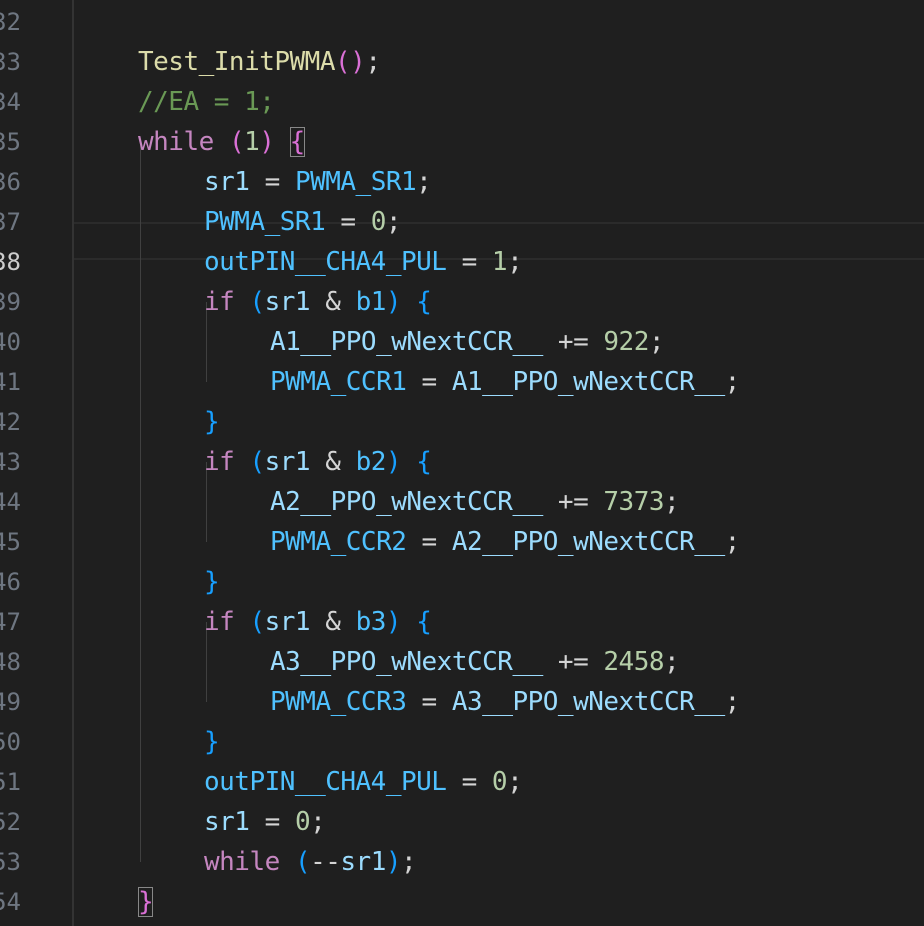  I want to click on code-line: 41 PWMA_CCR1 = A1__PPO_wNextCCR__;, so click(462, 382).